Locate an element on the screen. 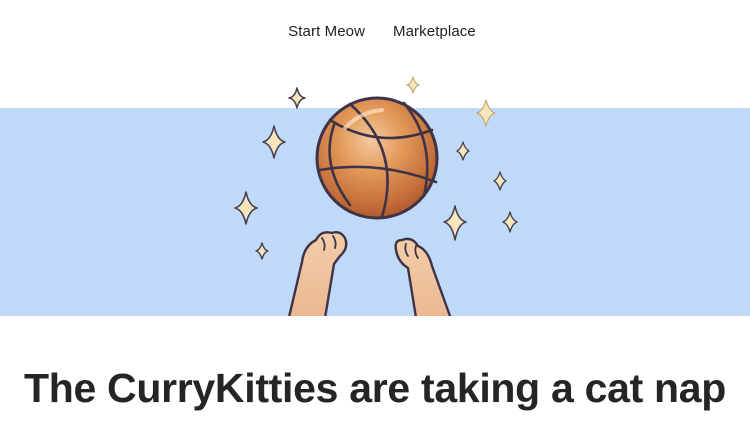  page-headline: The CurryKitties are taking a cat nap is located at coordinates (375, 388).